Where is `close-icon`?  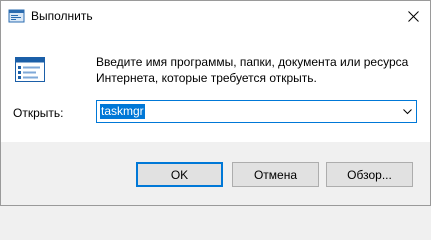
close-icon is located at coordinates (413, 16).